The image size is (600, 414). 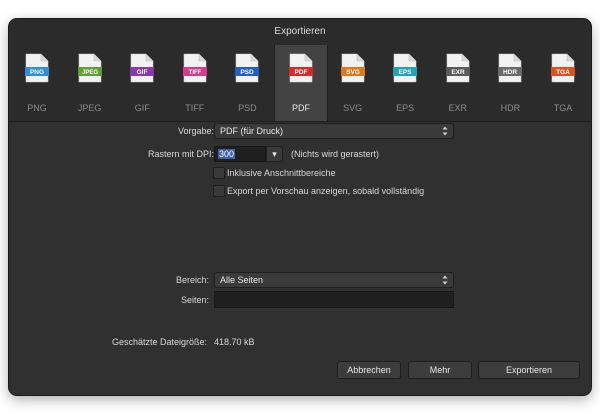 What do you see at coordinates (281, 173) in the screenshot?
I see `bleed-label: Inklusive Anschnittbereiche` at bounding box center [281, 173].